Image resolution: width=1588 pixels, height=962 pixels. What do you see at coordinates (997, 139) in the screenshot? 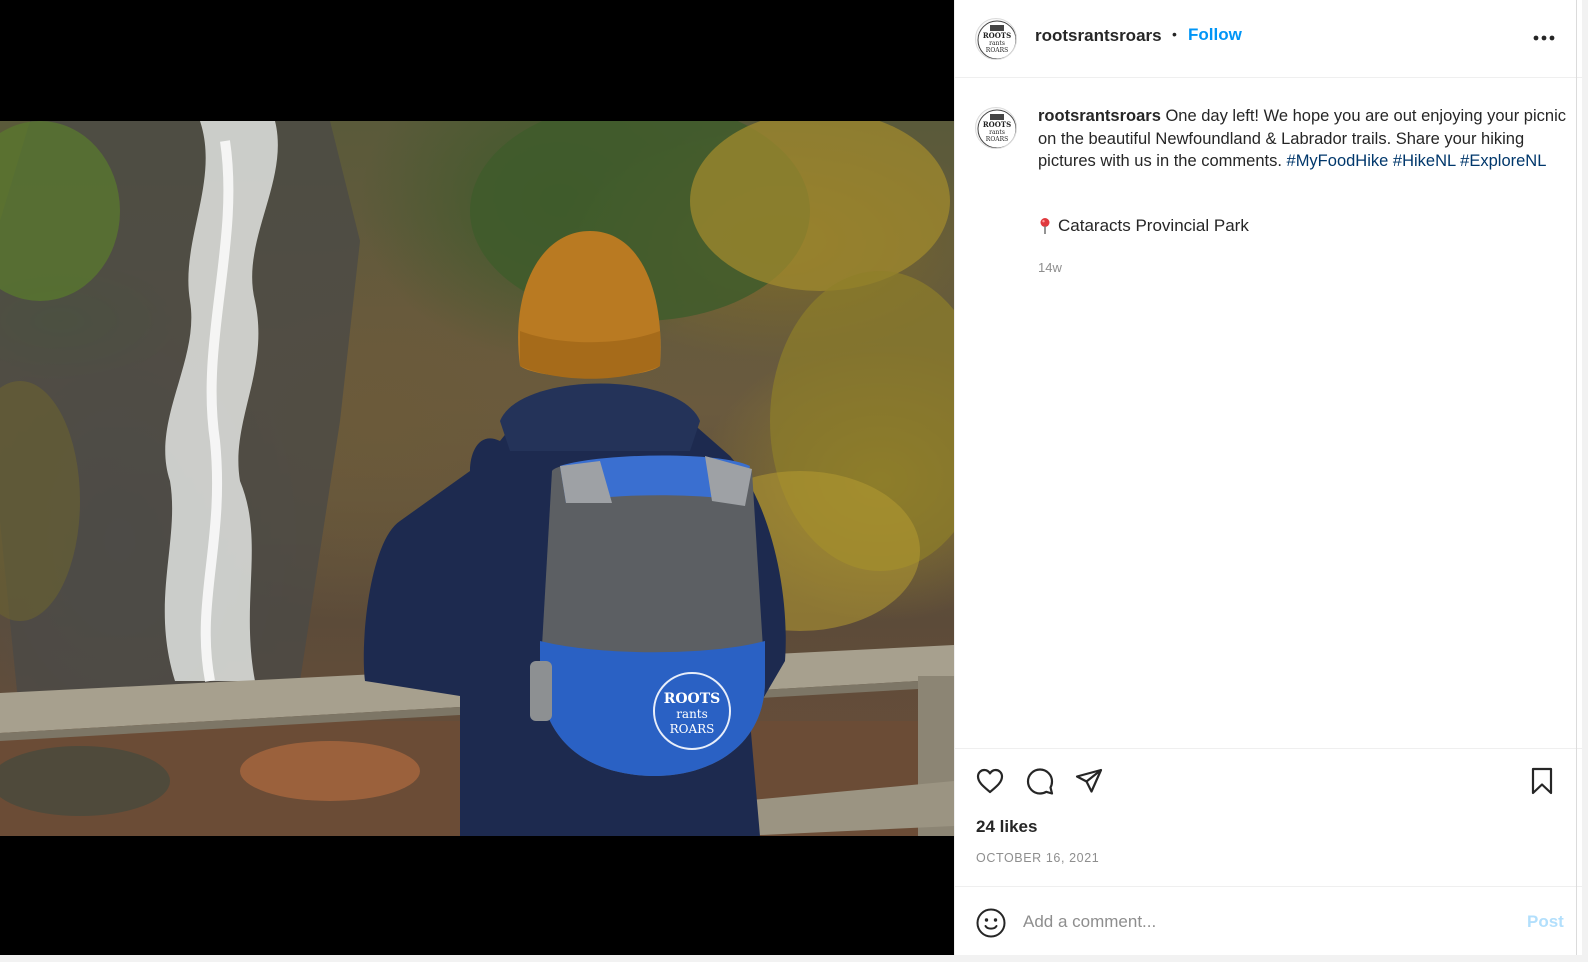
I see `caption-avatar-text-3: ROARS` at bounding box center [997, 139].